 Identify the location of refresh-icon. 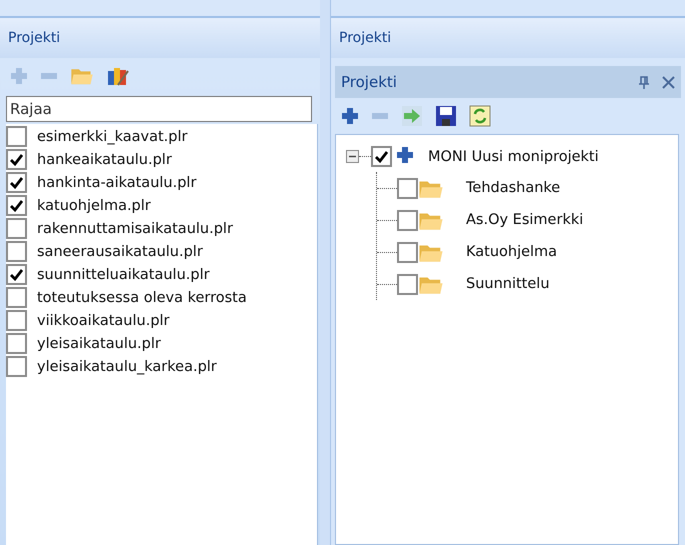
(480, 116).